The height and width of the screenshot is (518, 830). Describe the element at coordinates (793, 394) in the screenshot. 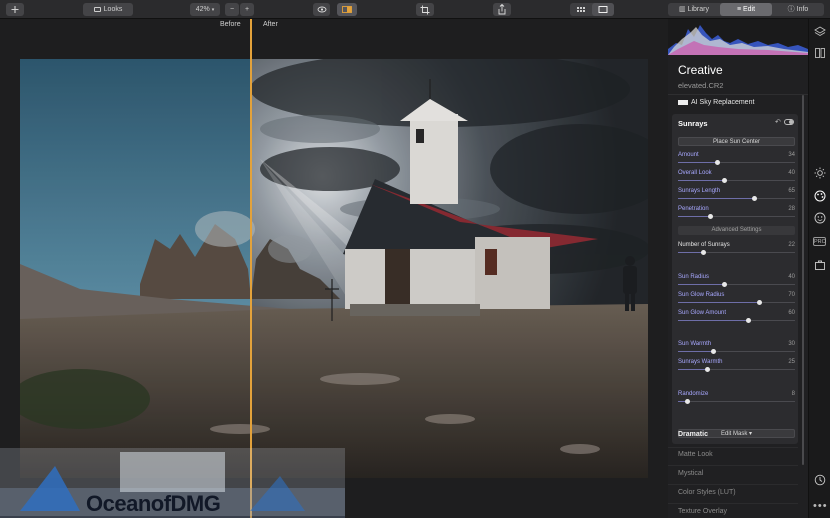

I see `slider-value: 8` at that location.